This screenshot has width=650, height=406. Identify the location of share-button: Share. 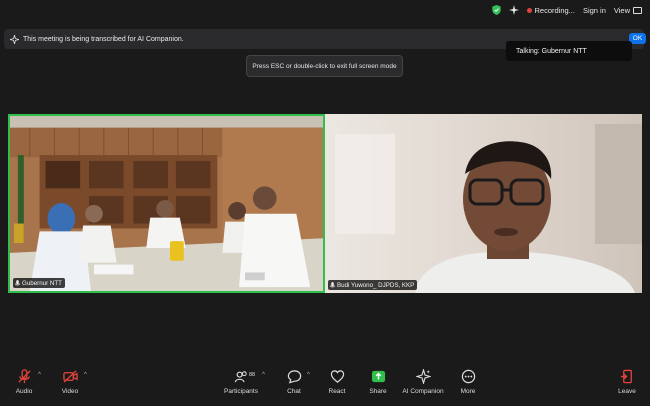
(378, 384).